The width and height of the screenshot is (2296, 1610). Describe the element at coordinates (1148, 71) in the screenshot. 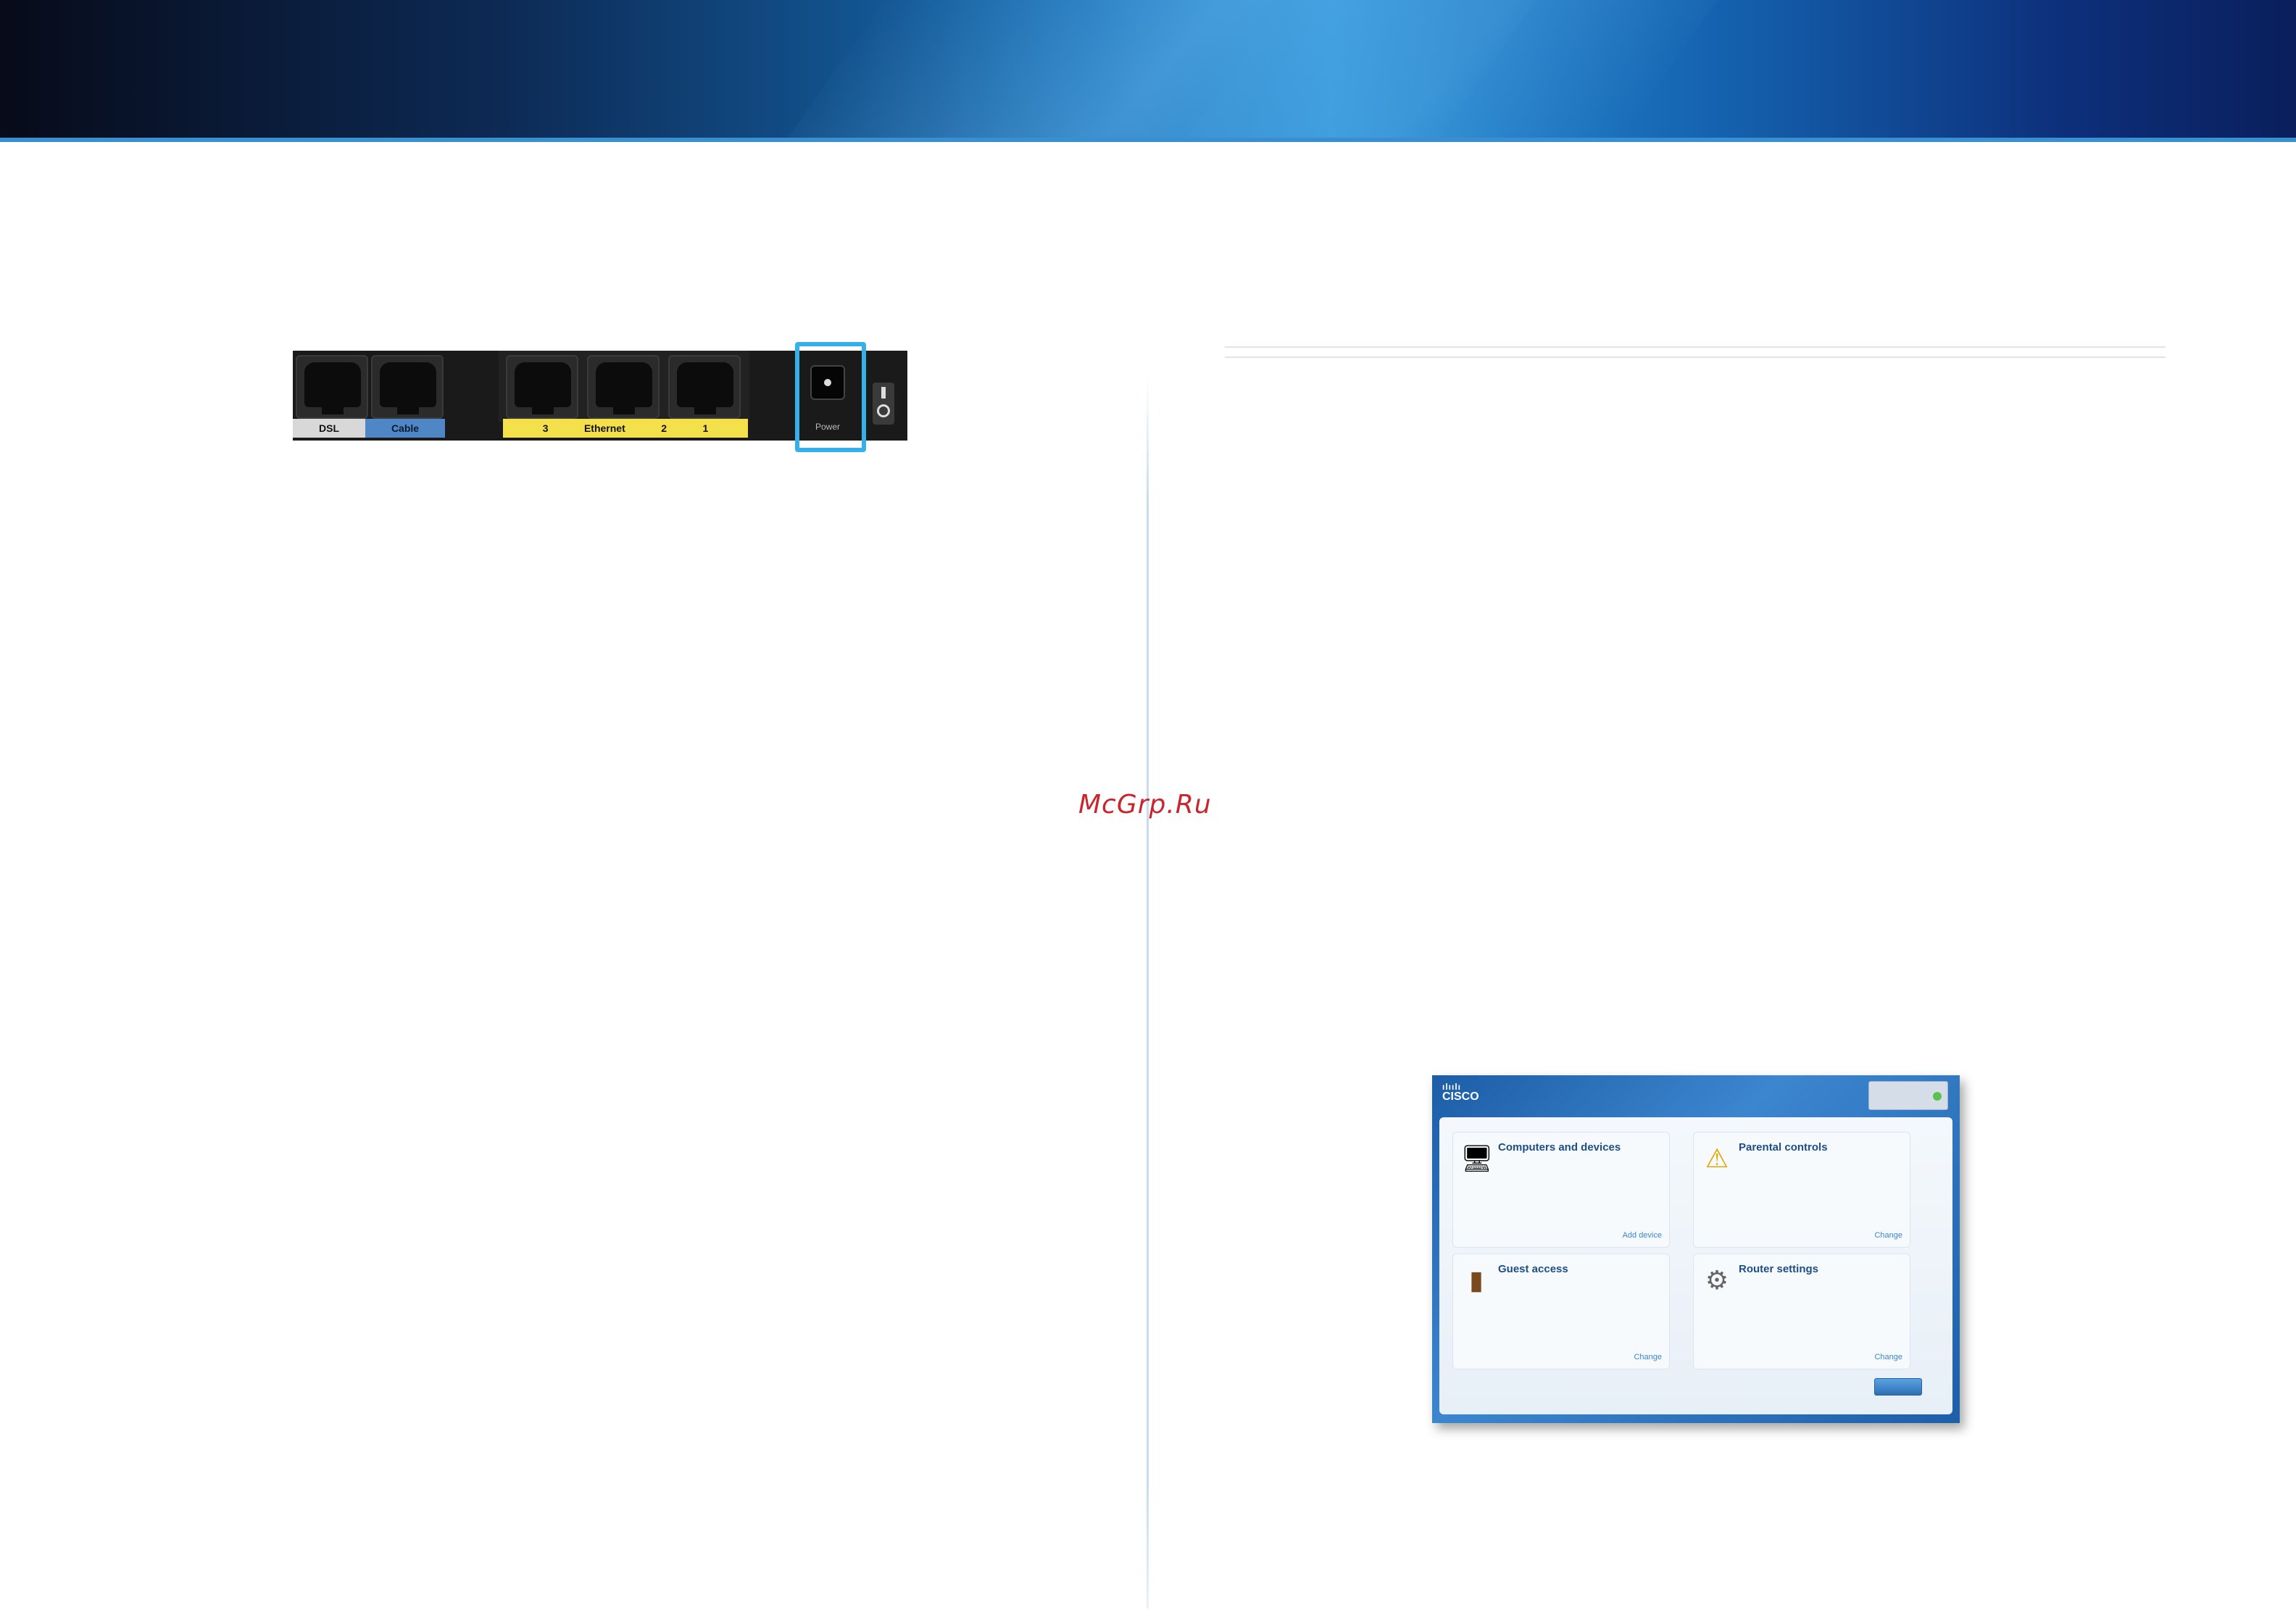

I see `header-banner` at that location.